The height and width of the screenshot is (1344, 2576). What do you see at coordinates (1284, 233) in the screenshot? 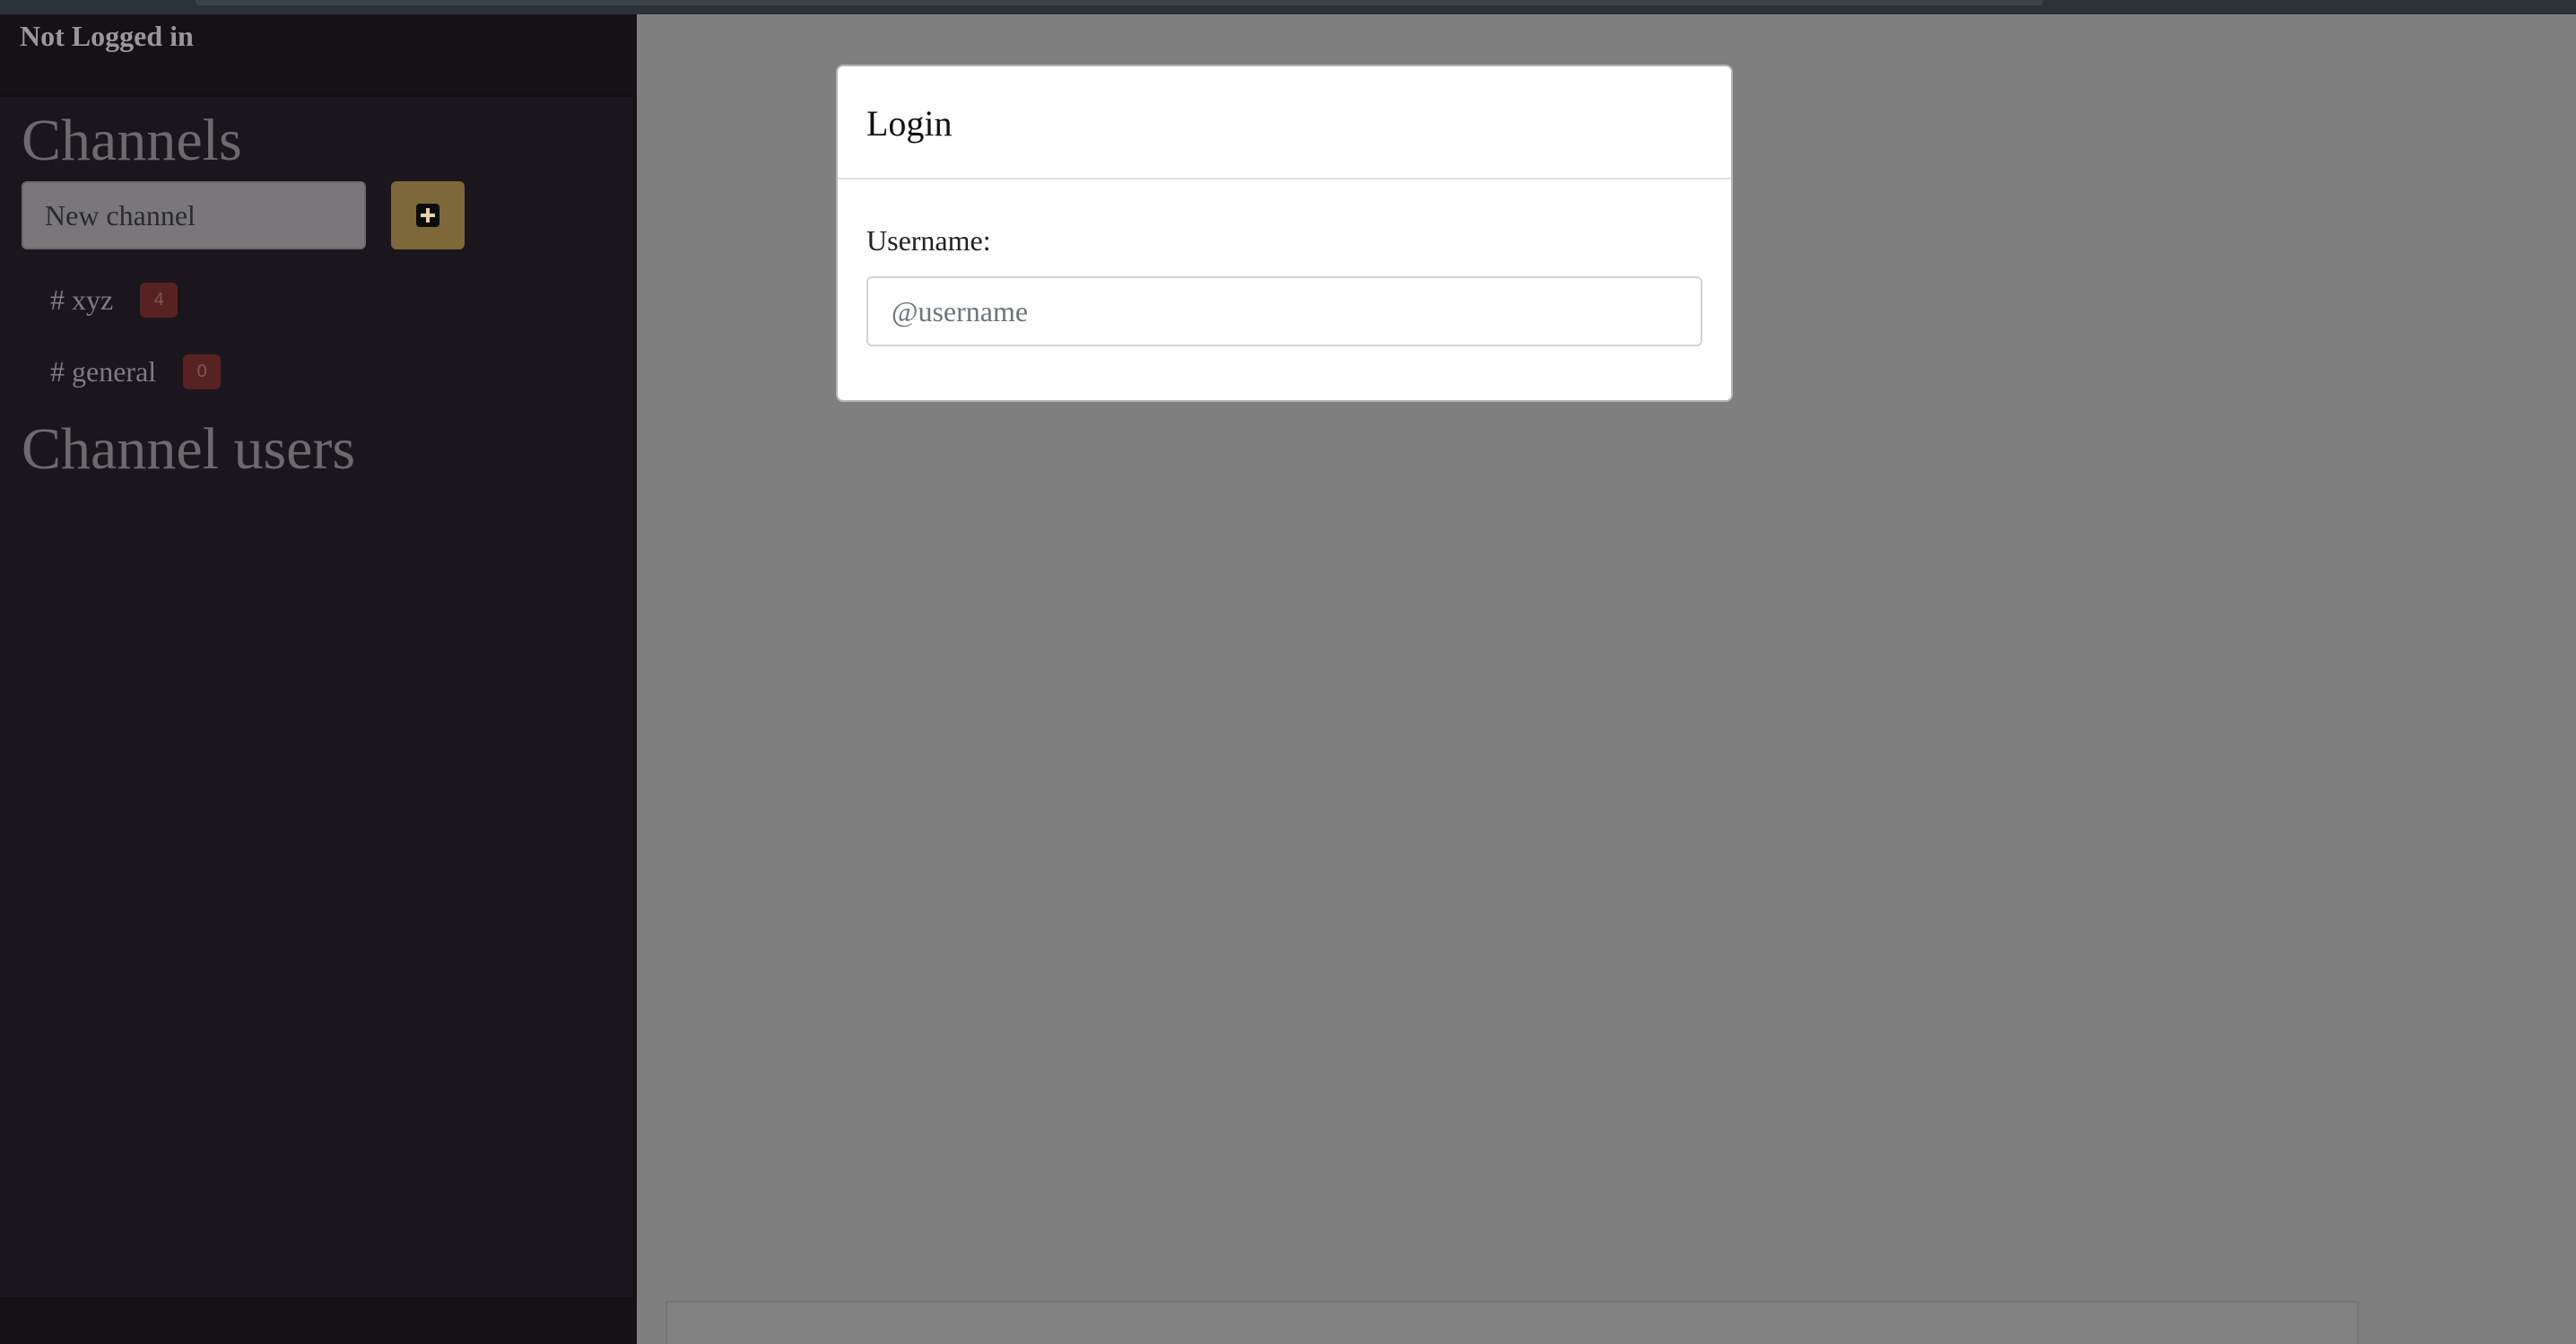
I see `login-modal: Login Username:` at bounding box center [1284, 233].